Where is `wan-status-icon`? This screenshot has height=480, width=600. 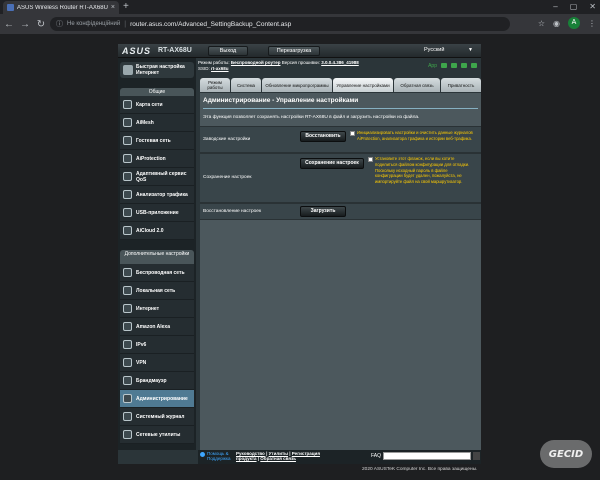
wan-status-icon is located at coordinates (444, 65).